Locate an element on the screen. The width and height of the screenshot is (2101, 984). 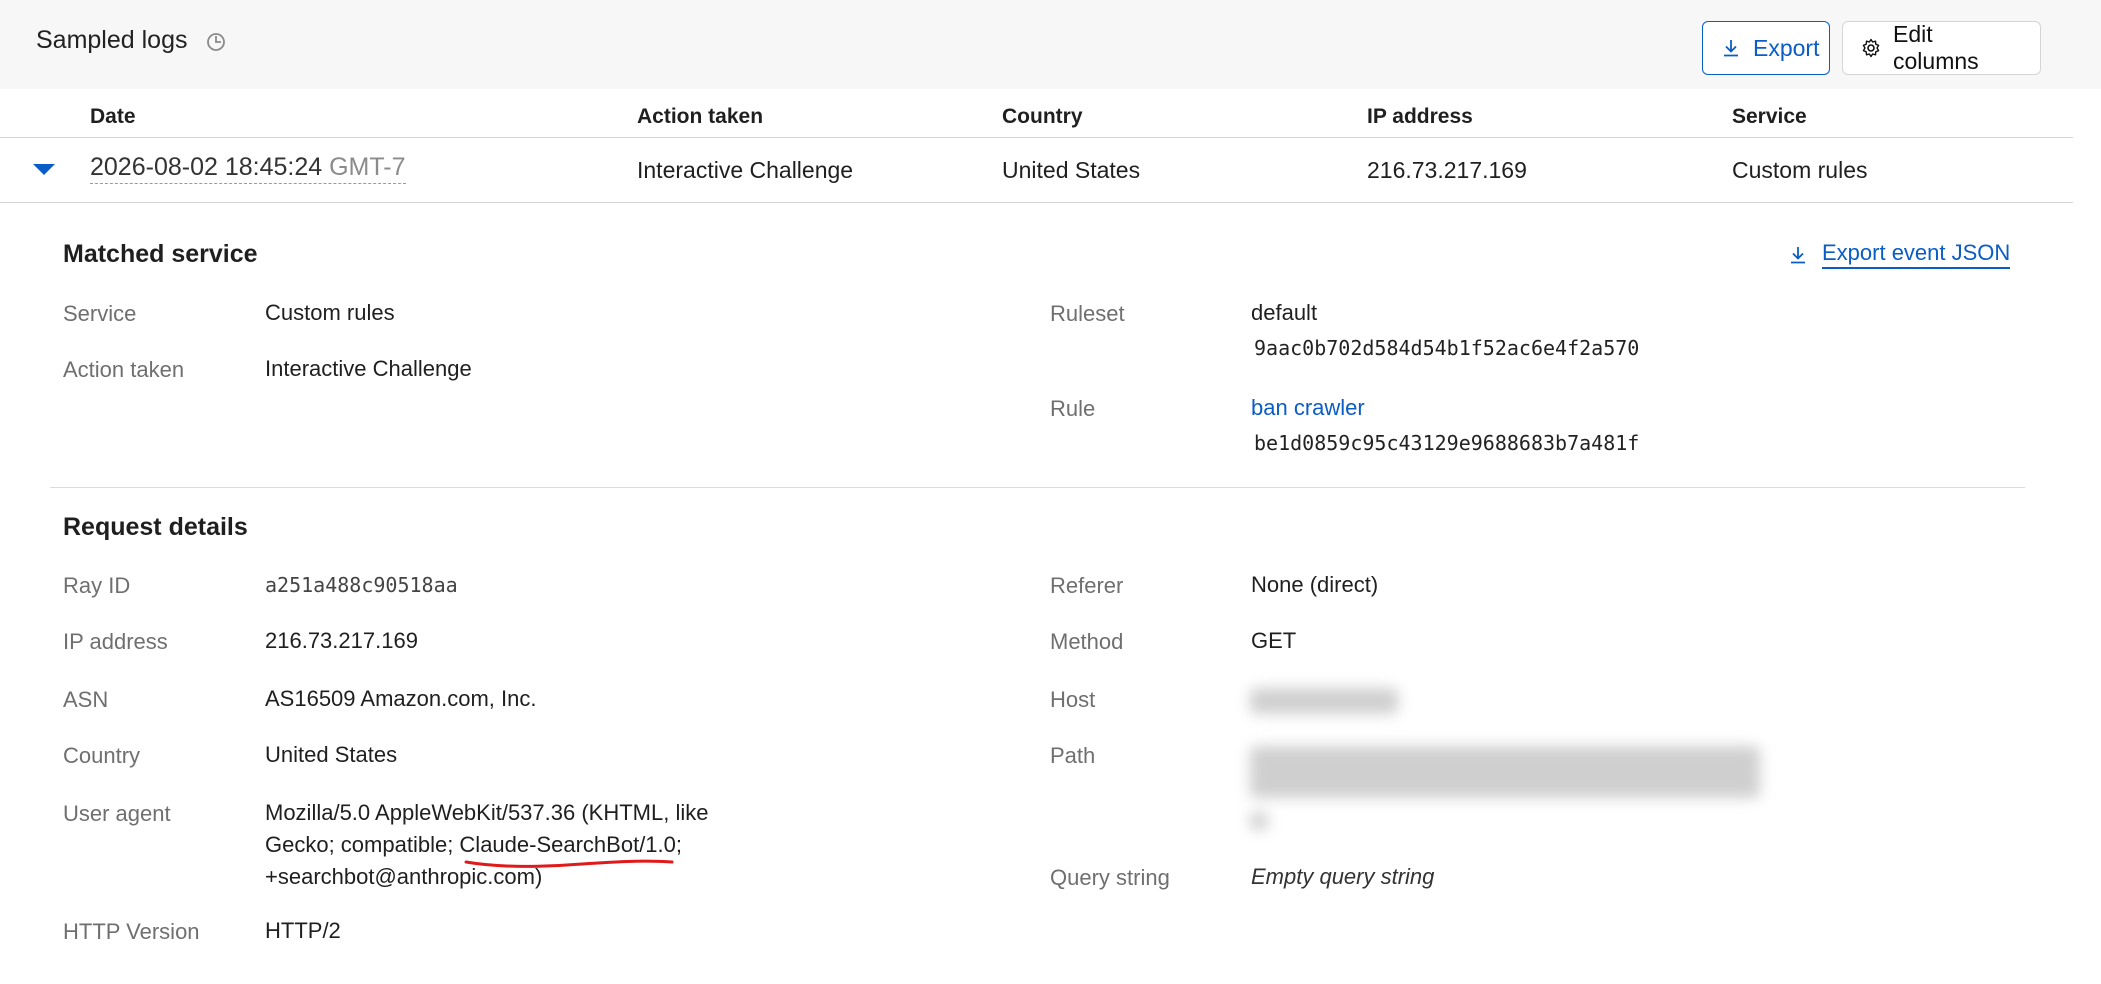
red-underline-annotation is located at coordinates (569, 863).